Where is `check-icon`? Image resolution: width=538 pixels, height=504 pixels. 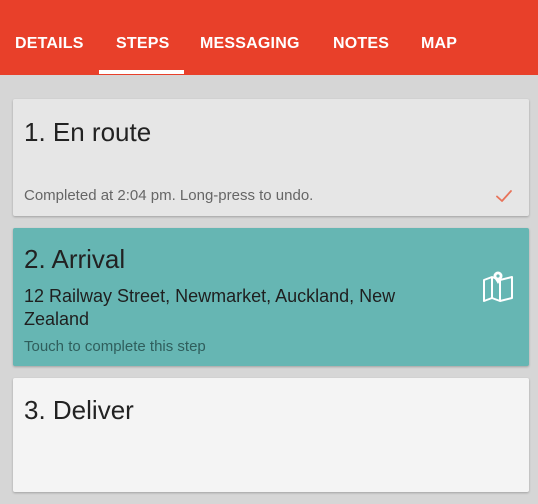 check-icon is located at coordinates (504, 196).